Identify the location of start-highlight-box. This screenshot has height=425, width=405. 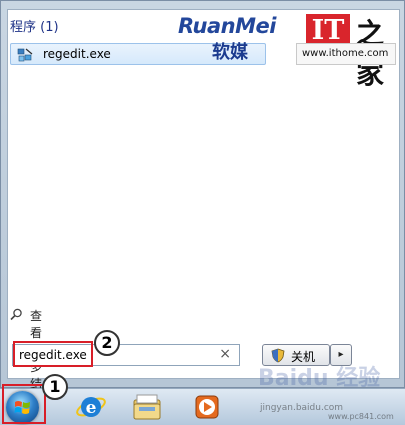
(24, 404).